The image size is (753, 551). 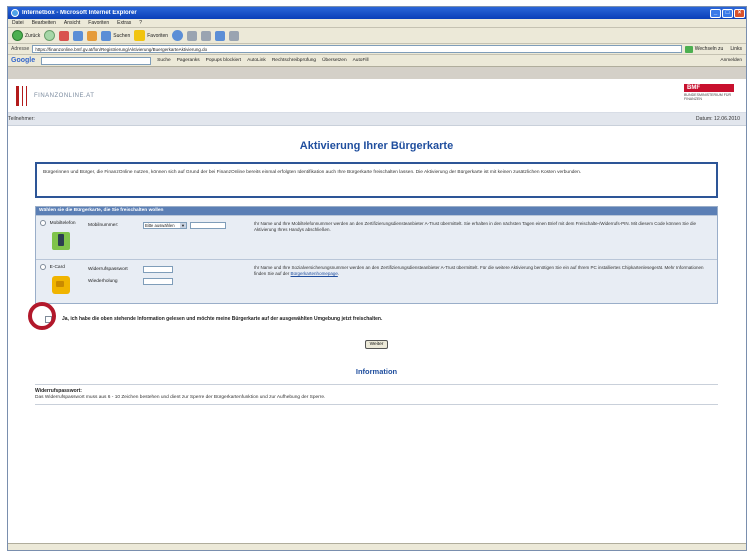 What do you see at coordinates (160, 225) in the screenshot?
I see `prefix-select-value: Bitte auswählen` at bounding box center [160, 225].